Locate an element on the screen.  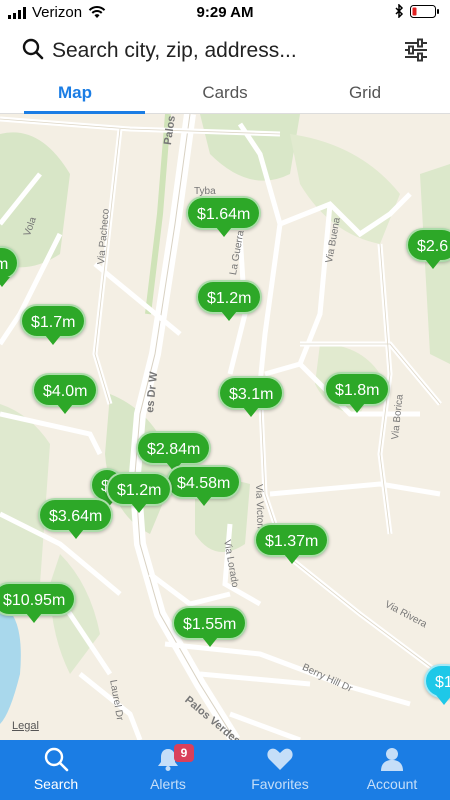
status-bar: Verizon 9:29 AM is located at coordinates (225, 13).